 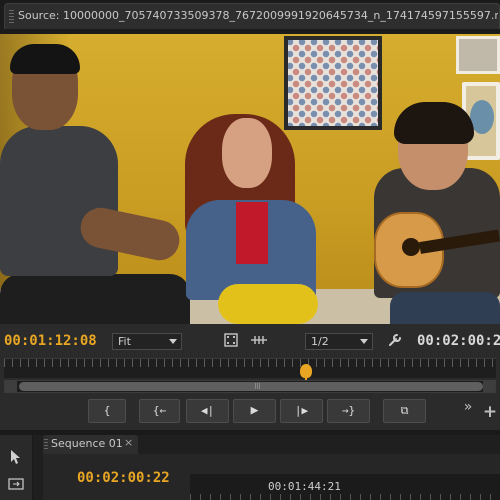 What do you see at coordinates (11, 386) in the screenshot?
I see `scroll-left-cap` at bounding box center [11, 386].